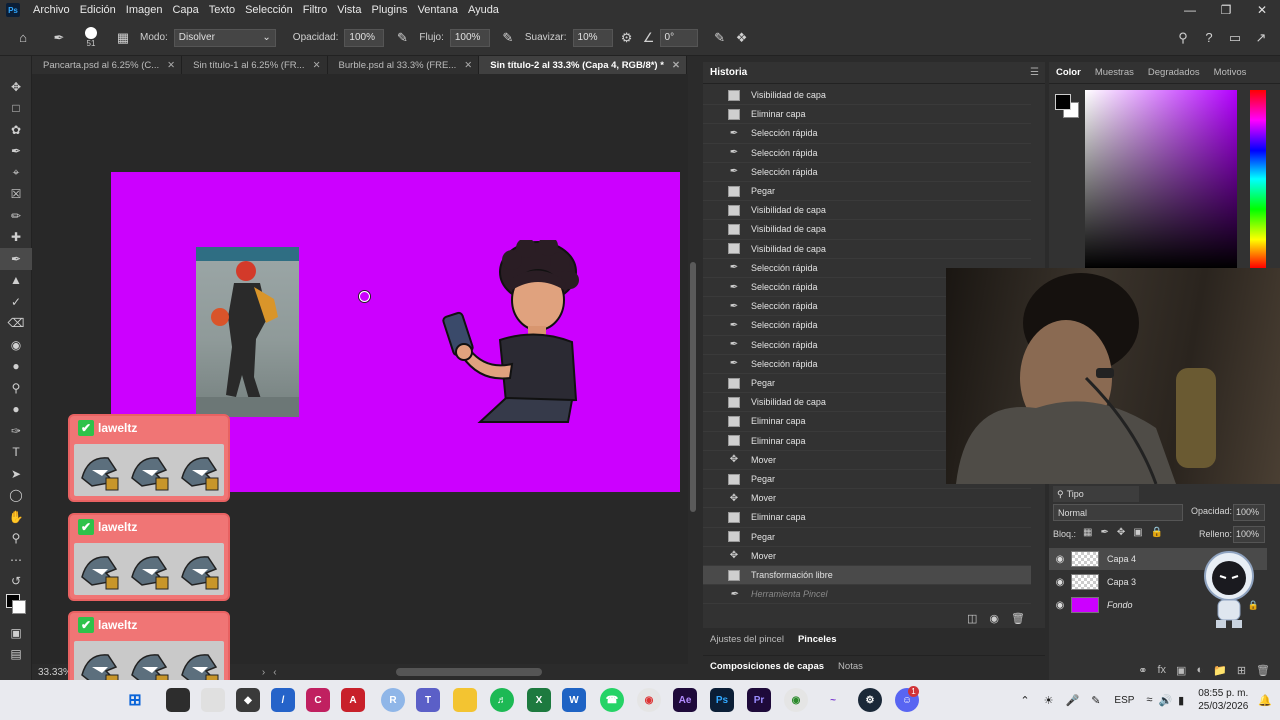 This screenshot has width=1280, height=720. What do you see at coordinates (1121, 532) in the screenshot?
I see `lock-position-icon: ✥` at bounding box center [1121, 532].